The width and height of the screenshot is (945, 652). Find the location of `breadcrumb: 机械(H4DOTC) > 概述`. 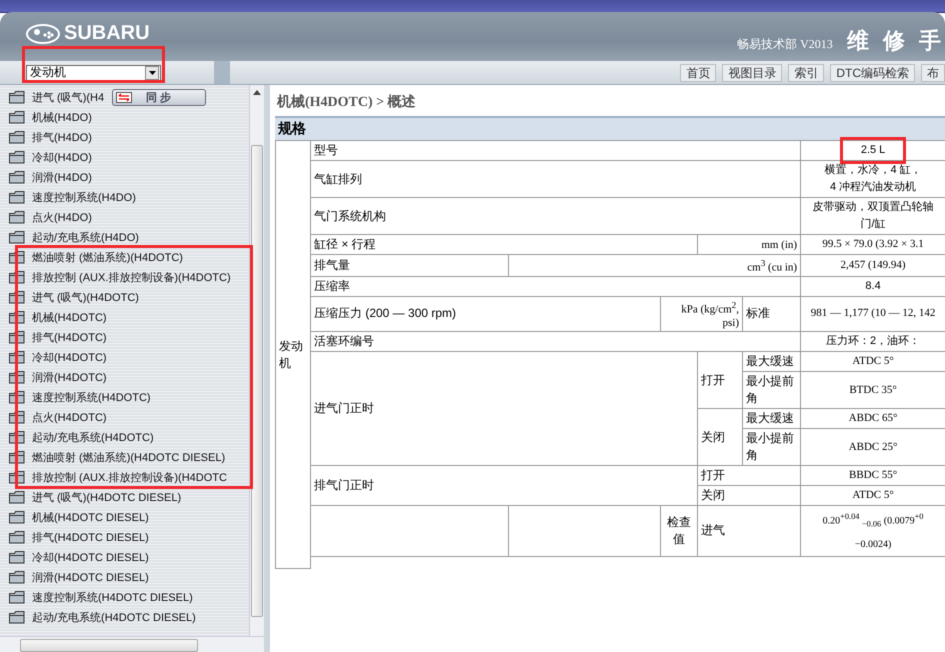

breadcrumb: 机械(H4DOTC) > 概述 is located at coordinates (346, 102).